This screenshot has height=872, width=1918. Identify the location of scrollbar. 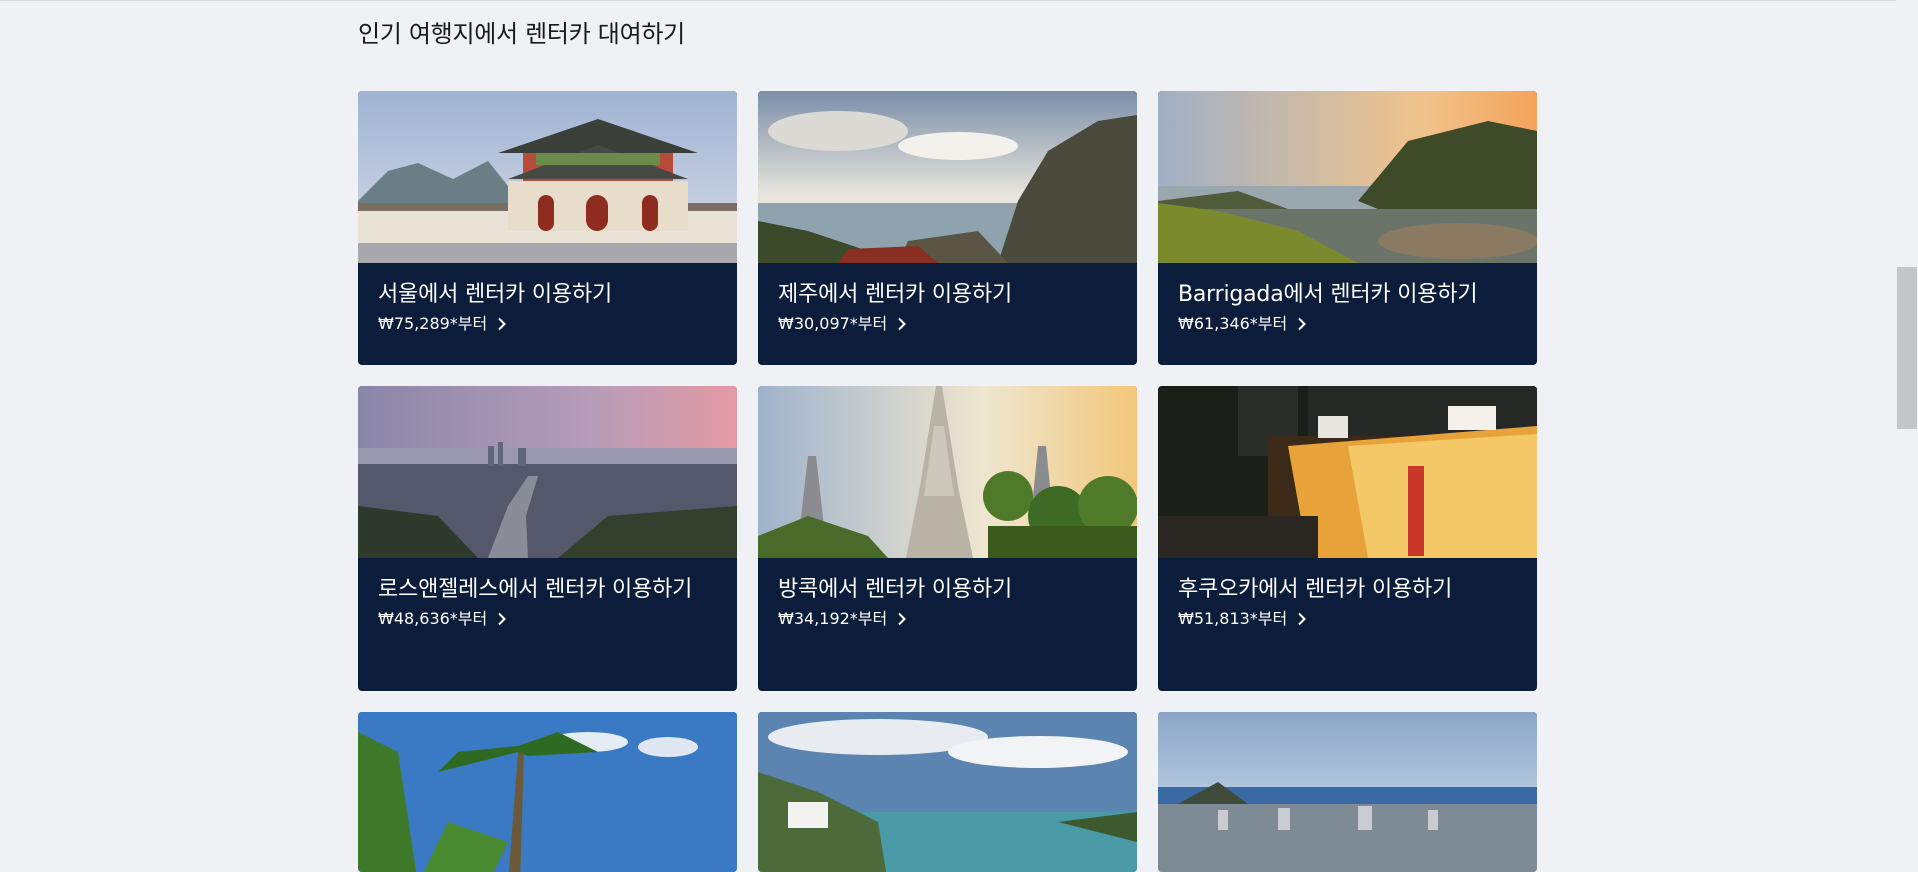
(1907, 423).